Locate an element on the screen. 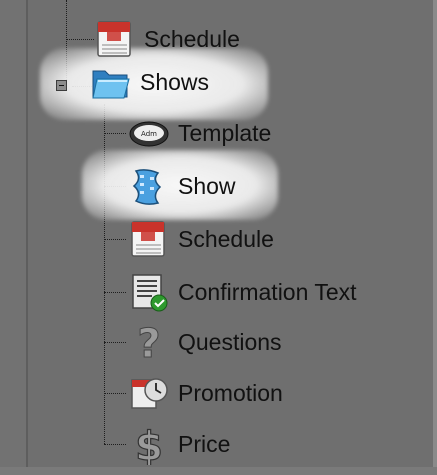 This screenshot has width=437, height=475. tree-item-label: Questions is located at coordinates (230, 341).